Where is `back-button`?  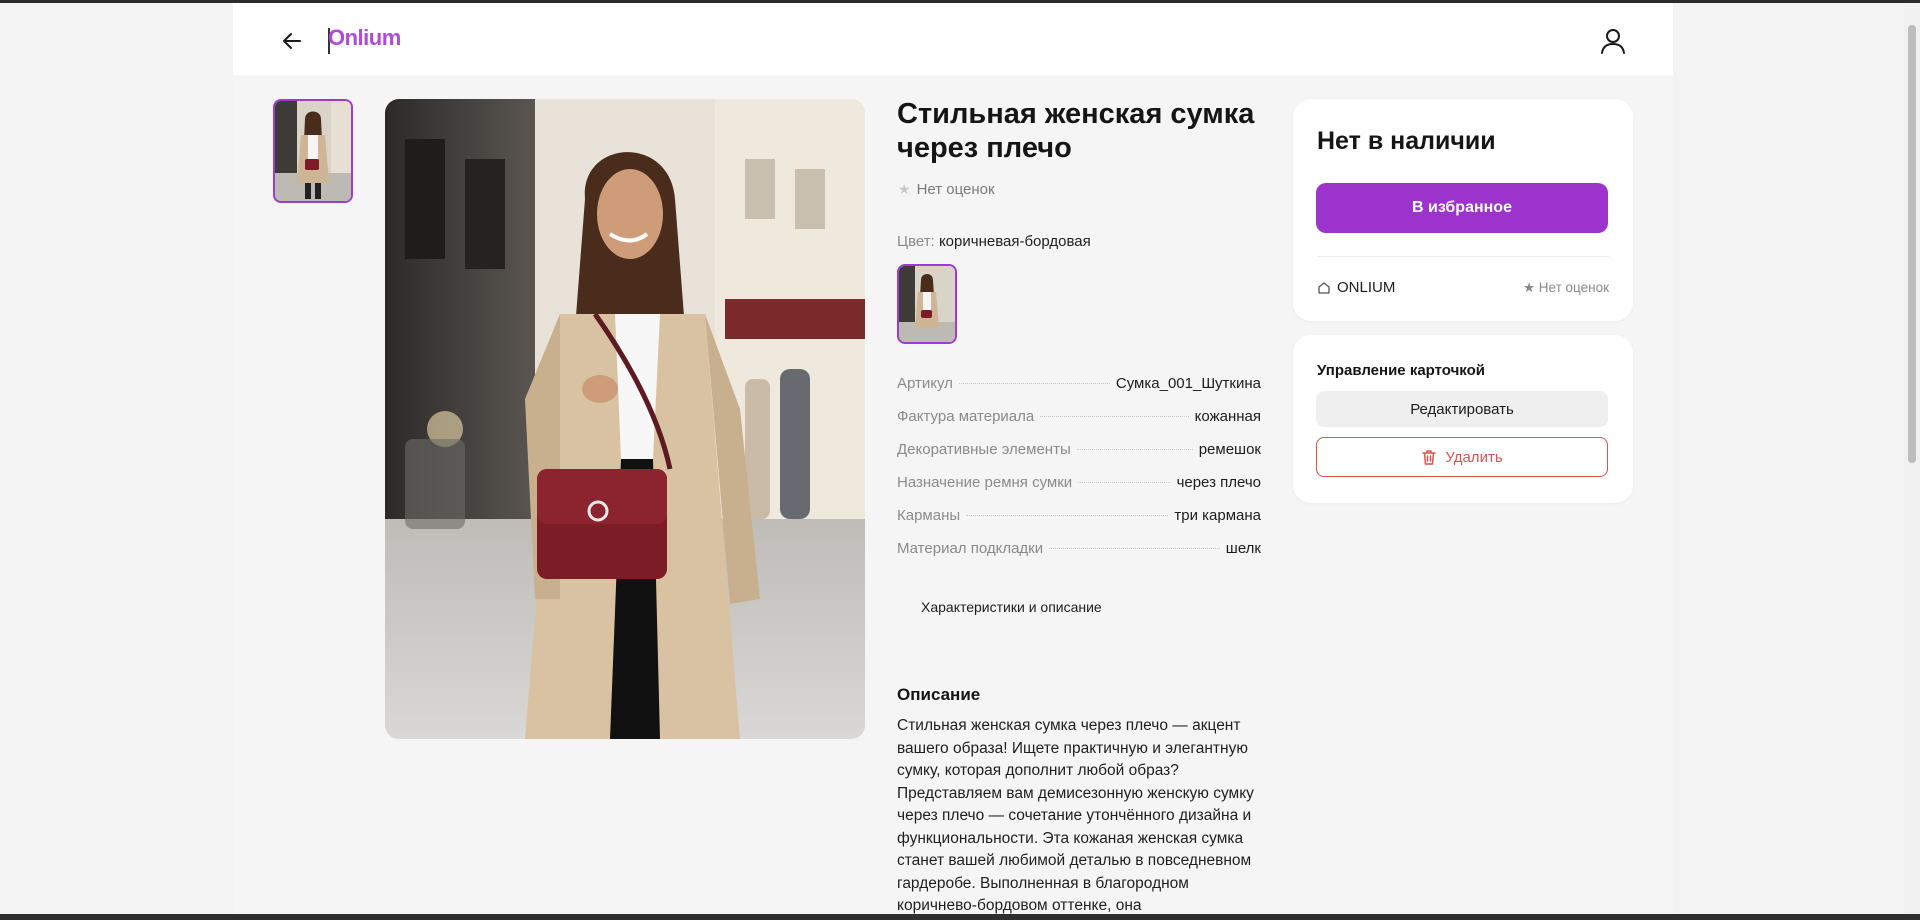 back-button is located at coordinates (292, 41).